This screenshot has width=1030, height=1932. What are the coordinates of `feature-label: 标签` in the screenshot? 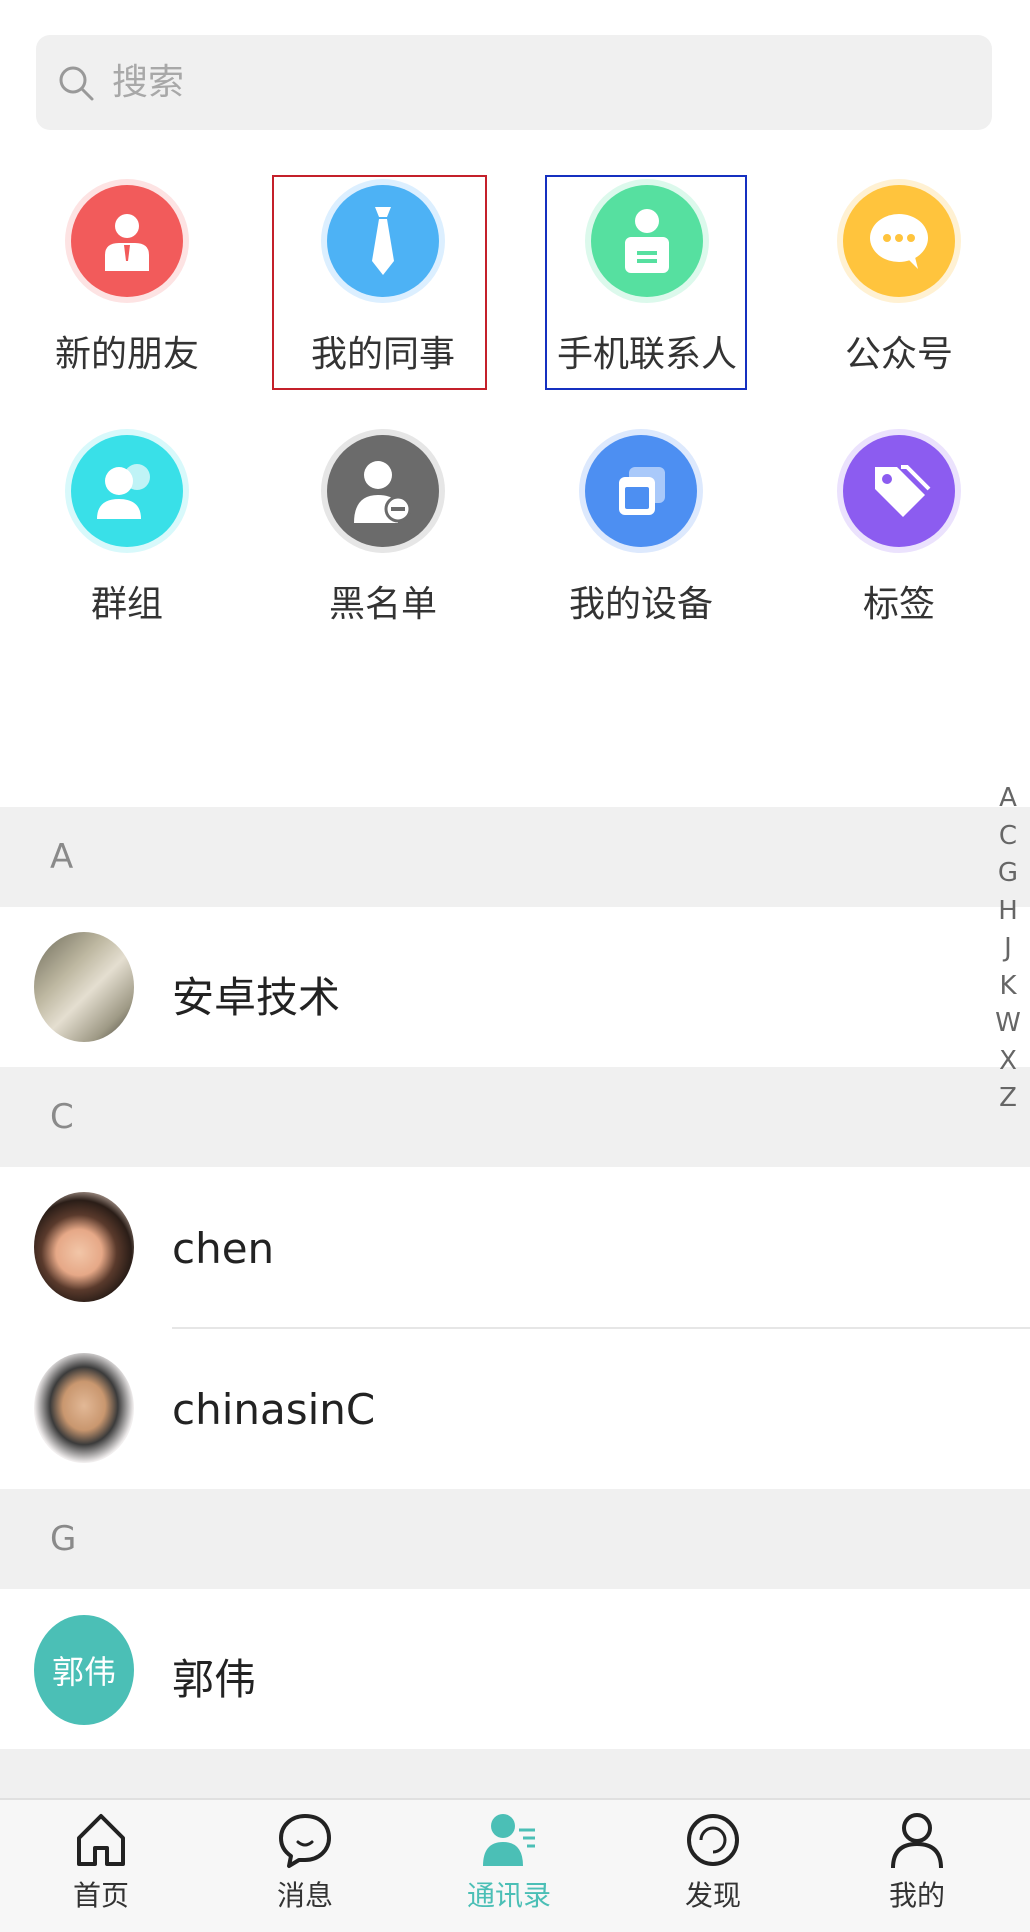 It's located at (898, 604).